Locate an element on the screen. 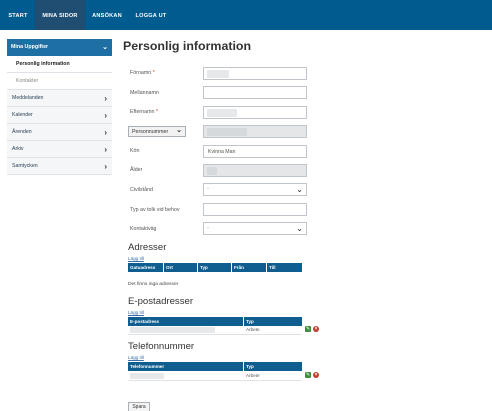  kontaktvag-label: Kontaktväg is located at coordinates (143, 229).